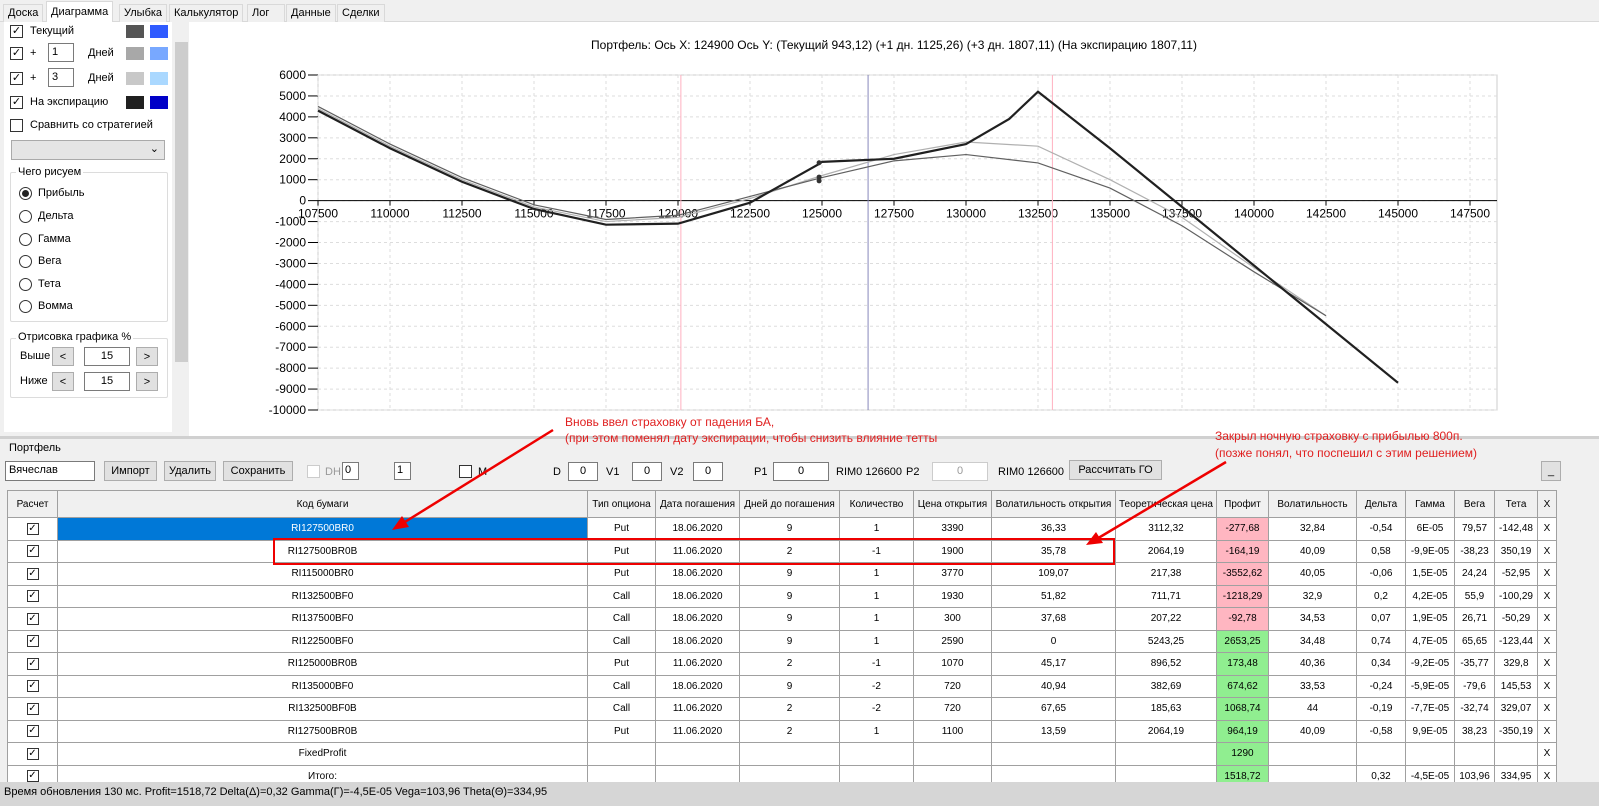 This screenshot has height=806, width=1599. Describe the element at coordinates (1551, 471) in the screenshot. I see `minimize-button: _` at that location.